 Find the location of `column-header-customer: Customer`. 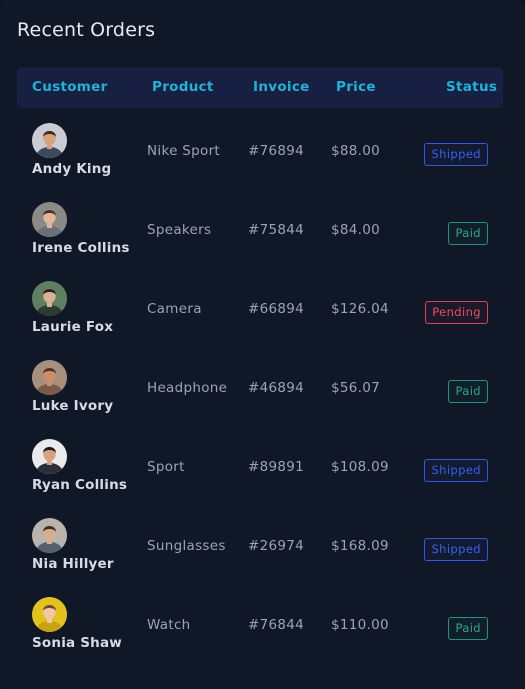

column-header-customer: Customer is located at coordinates (70, 87).